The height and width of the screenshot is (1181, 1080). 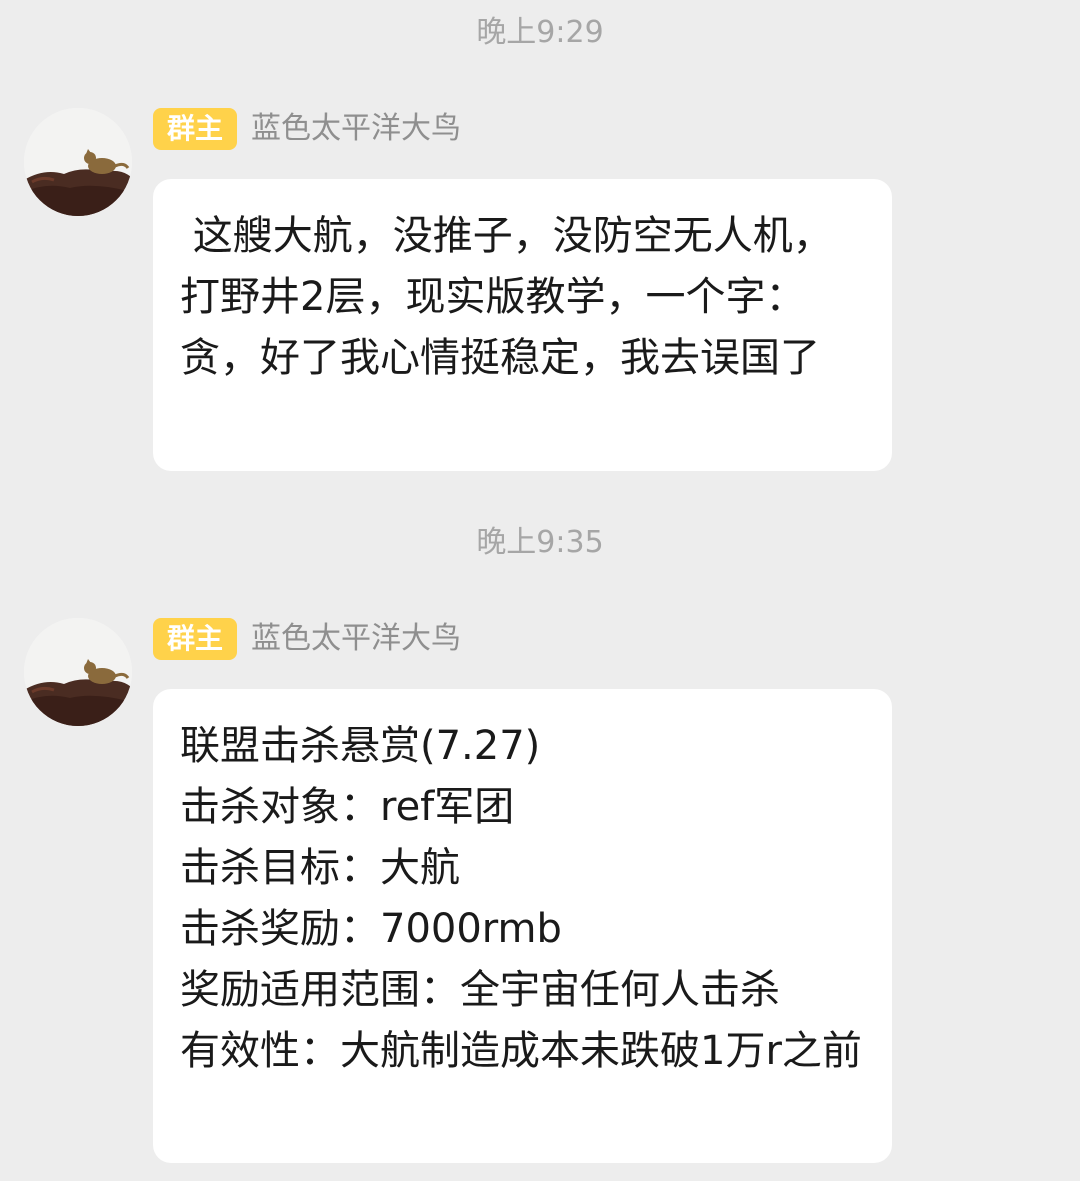 I want to click on sender-row-1: 群主 蓝色太平洋大鸟, so click(x=307, y=129).